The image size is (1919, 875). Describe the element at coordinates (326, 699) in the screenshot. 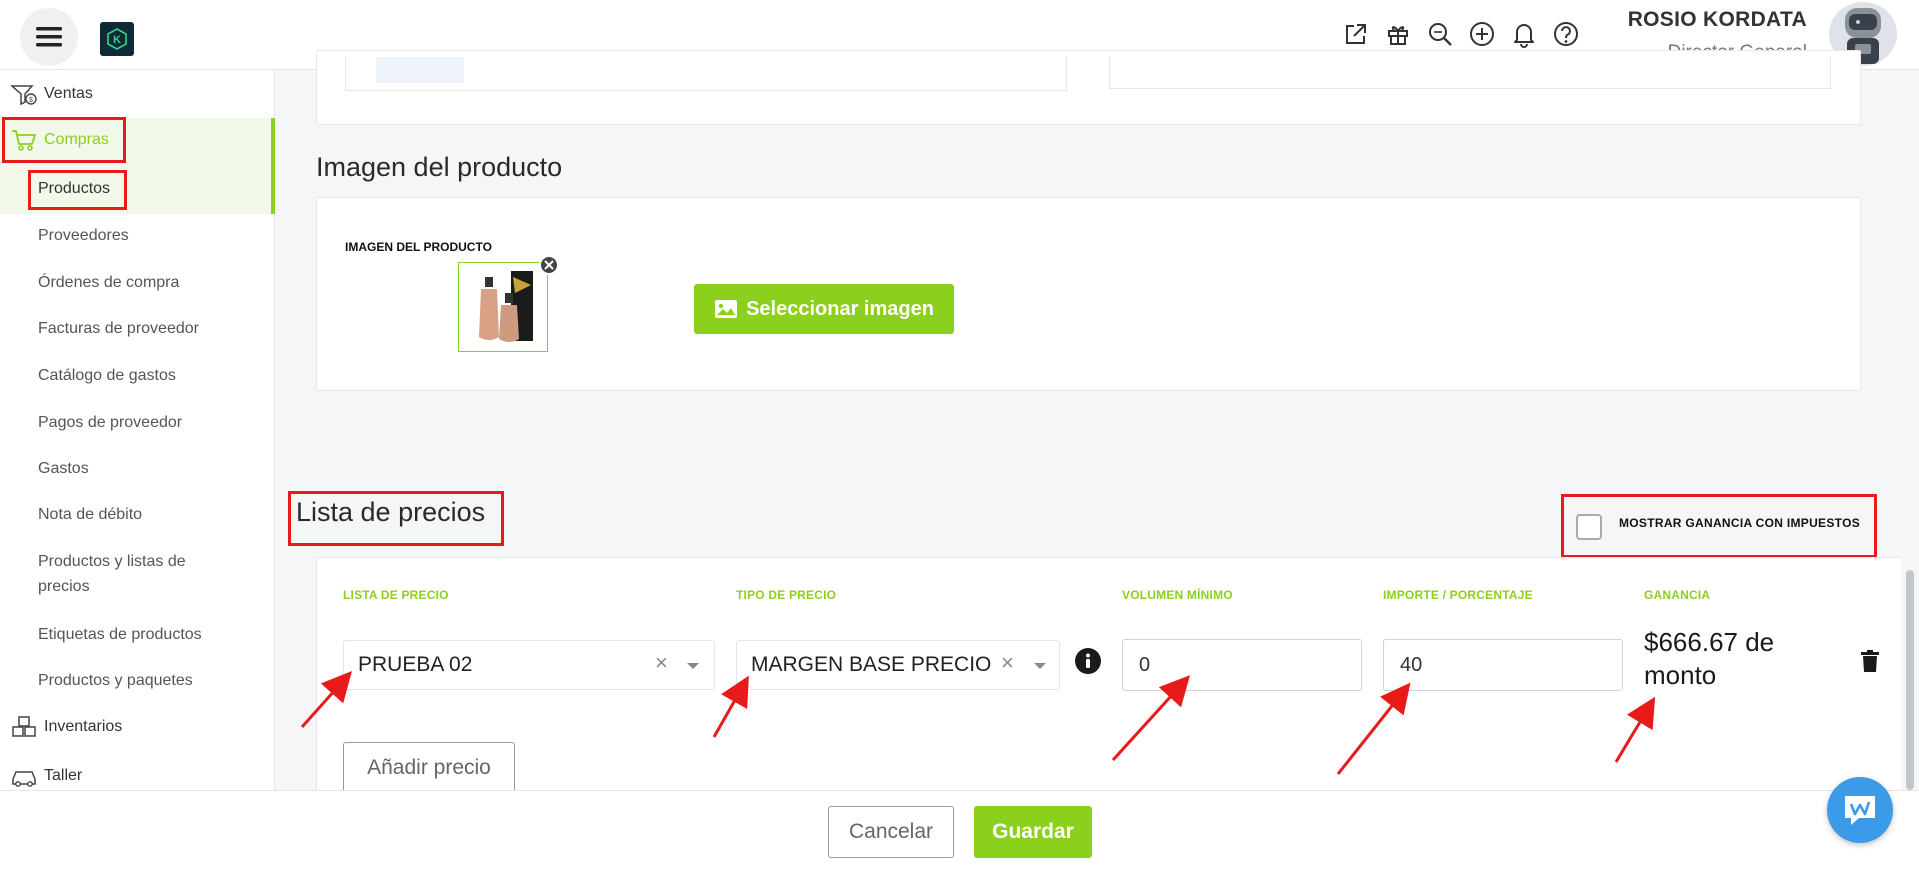

I see `arrow-price-list` at that location.